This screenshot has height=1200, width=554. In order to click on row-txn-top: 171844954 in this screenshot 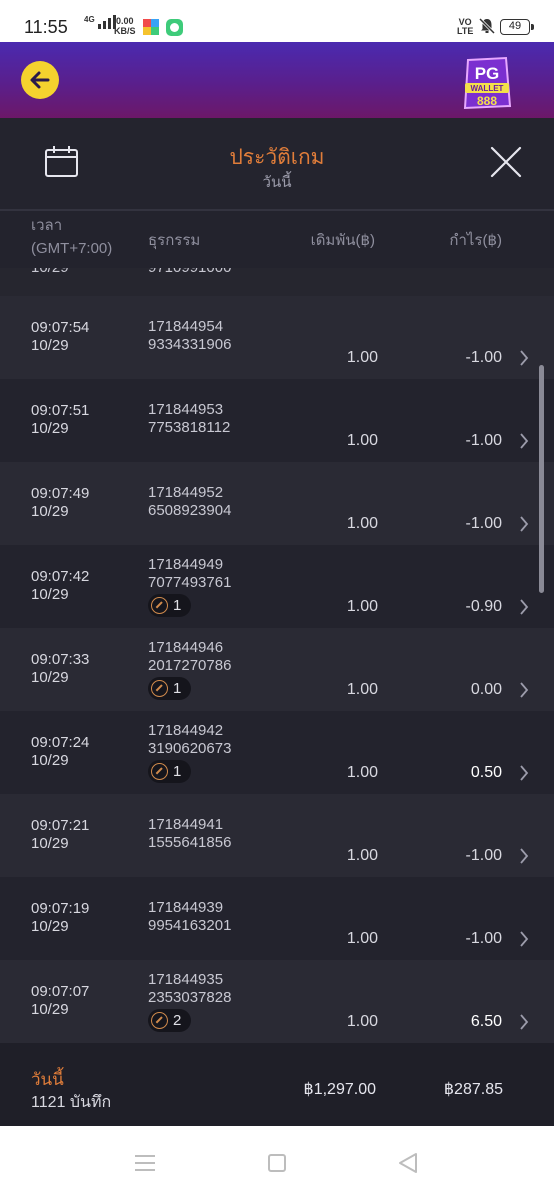, I will do `click(186, 326)`.